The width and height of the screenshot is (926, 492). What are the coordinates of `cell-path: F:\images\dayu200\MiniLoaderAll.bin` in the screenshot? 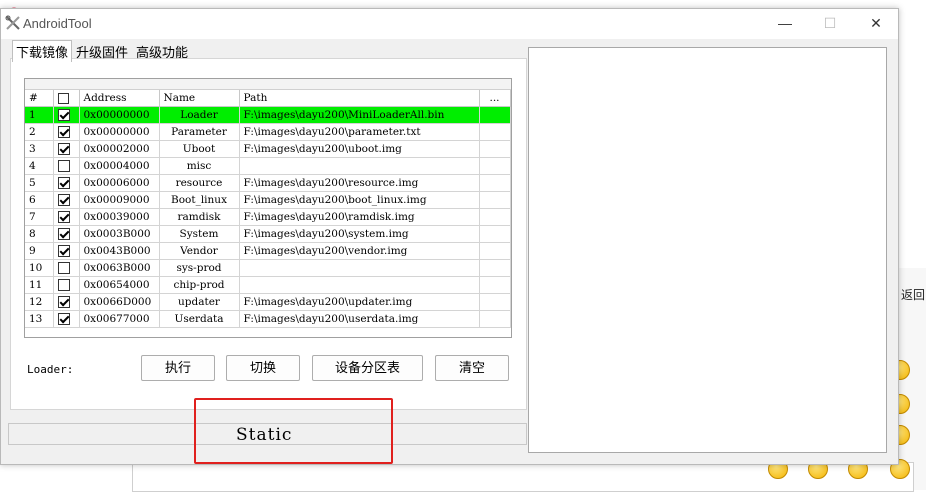 It's located at (359, 115).